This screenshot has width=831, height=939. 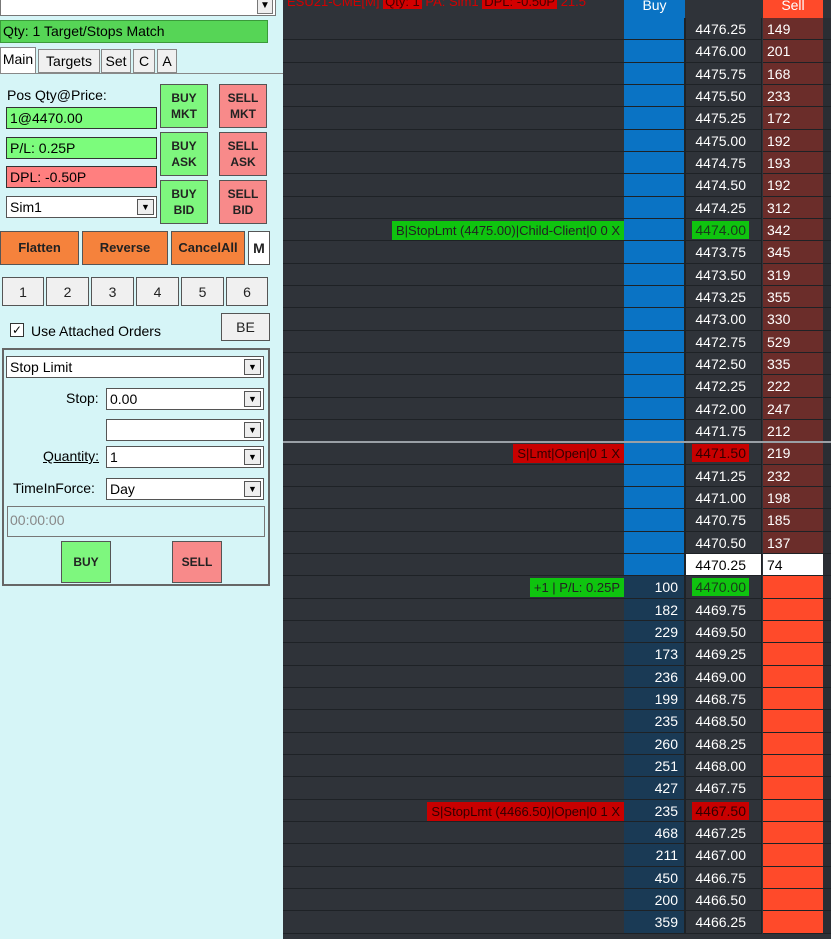 I want to click on working-sell-order-tag: S|StopLmt (4466.50)|Open|0 1 X, so click(x=525, y=811).